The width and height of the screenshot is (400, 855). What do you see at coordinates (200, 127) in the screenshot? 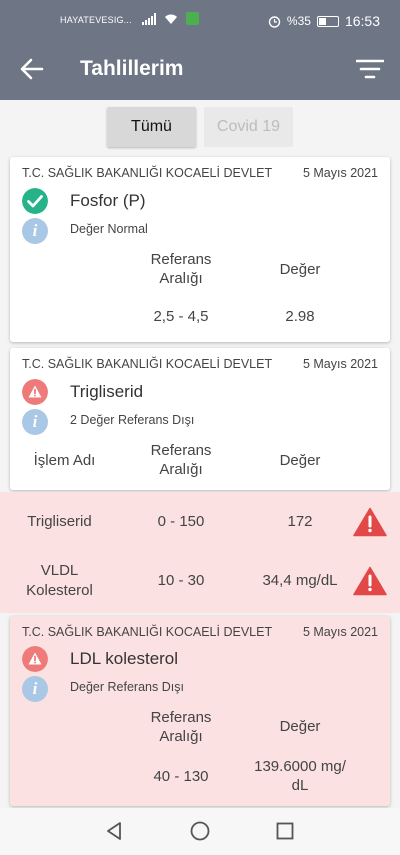
I see `filter-tabs: Tümü Covid 19` at bounding box center [200, 127].